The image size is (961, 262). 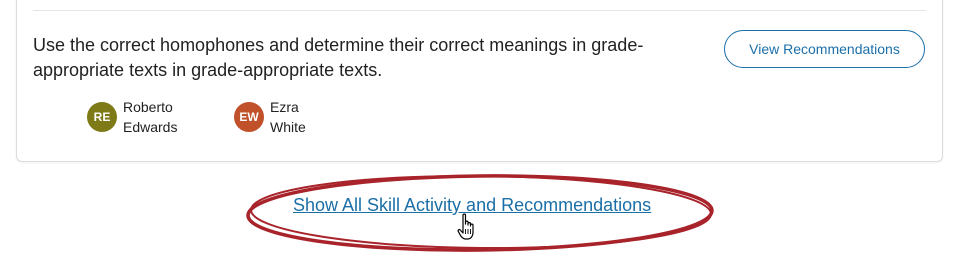 What do you see at coordinates (102, 117) in the screenshot?
I see `avatar: RE` at bounding box center [102, 117].